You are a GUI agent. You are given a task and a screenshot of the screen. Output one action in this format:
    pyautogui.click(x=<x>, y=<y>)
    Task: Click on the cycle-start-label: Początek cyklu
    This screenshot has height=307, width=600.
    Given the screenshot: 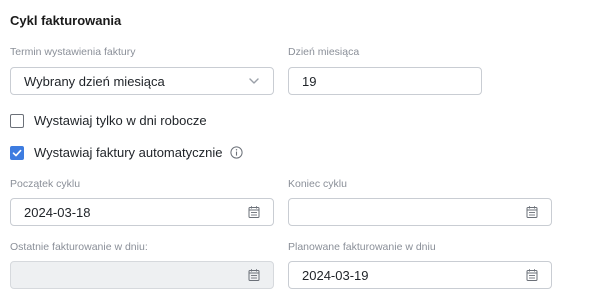 What is the action you would take?
    pyautogui.click(x=45, y=184)
    